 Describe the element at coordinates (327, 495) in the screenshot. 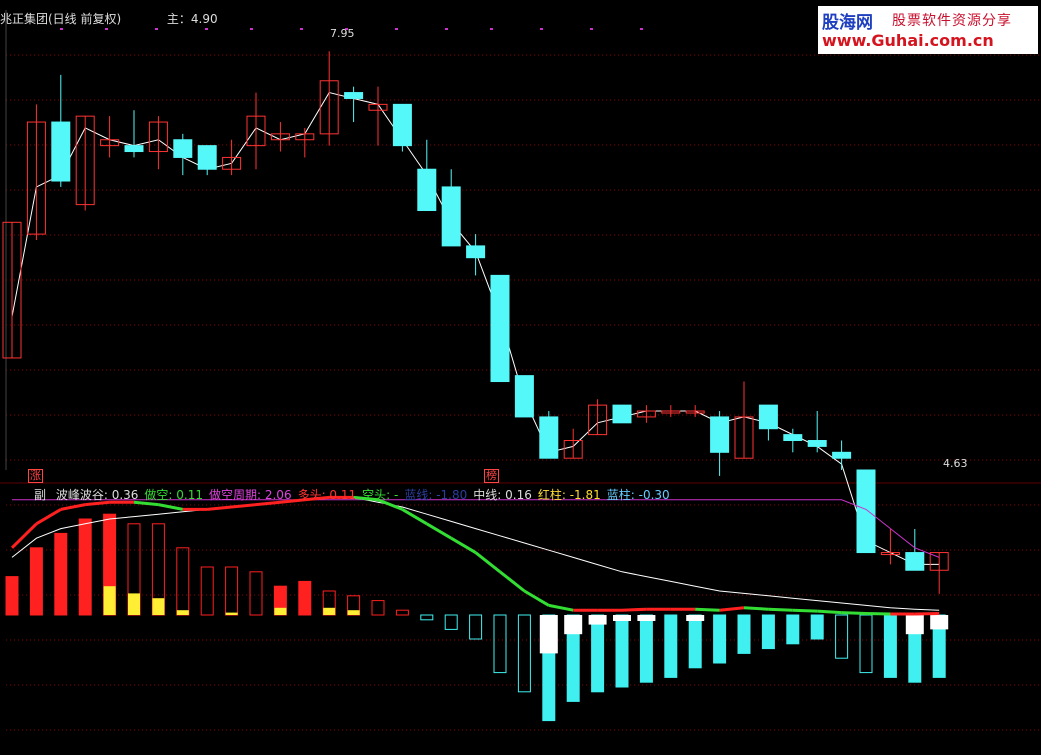

I see `indicator-legend-item: 多头: 0.11` at that location.